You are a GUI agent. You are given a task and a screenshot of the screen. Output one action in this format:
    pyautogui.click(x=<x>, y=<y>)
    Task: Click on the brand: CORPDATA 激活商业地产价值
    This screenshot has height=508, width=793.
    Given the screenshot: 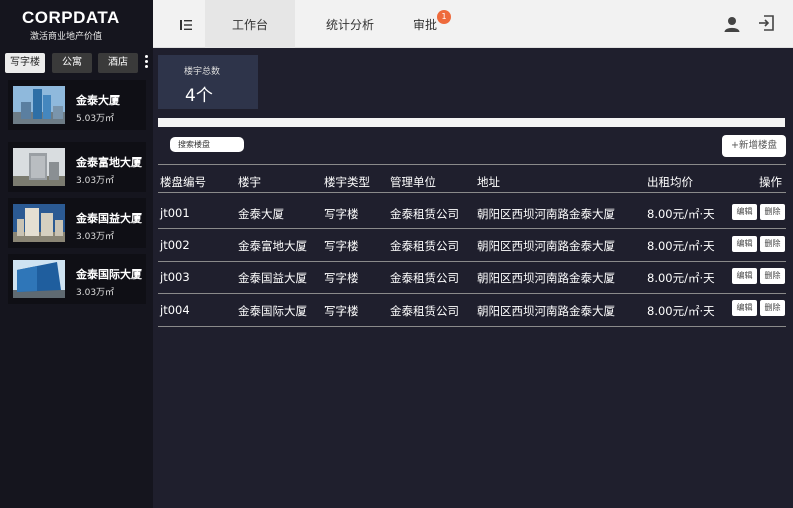 What is the action you would take?
    pyautogui.click(x=76, y=24)
    